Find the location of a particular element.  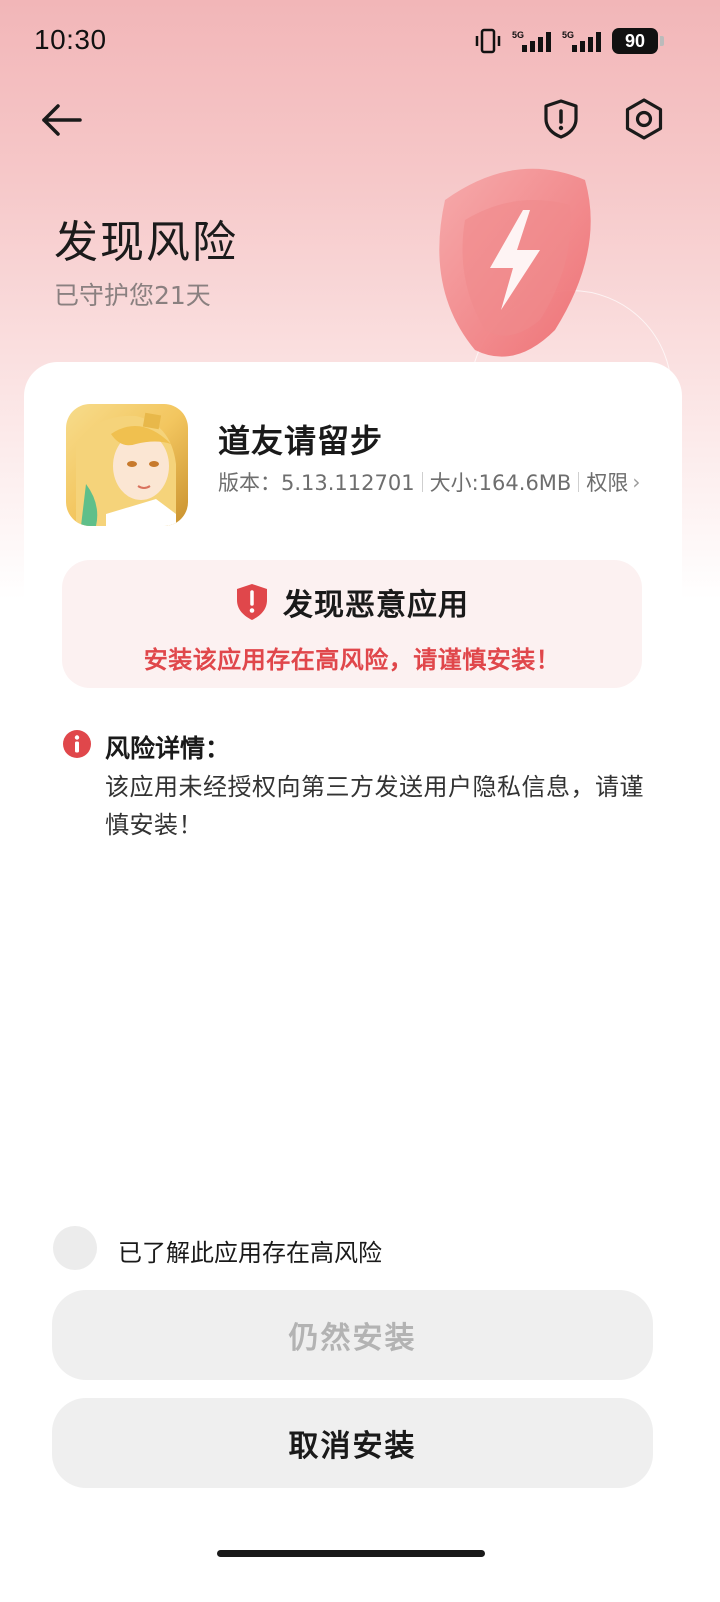

battery-tip is located at coordinates (662, 41).